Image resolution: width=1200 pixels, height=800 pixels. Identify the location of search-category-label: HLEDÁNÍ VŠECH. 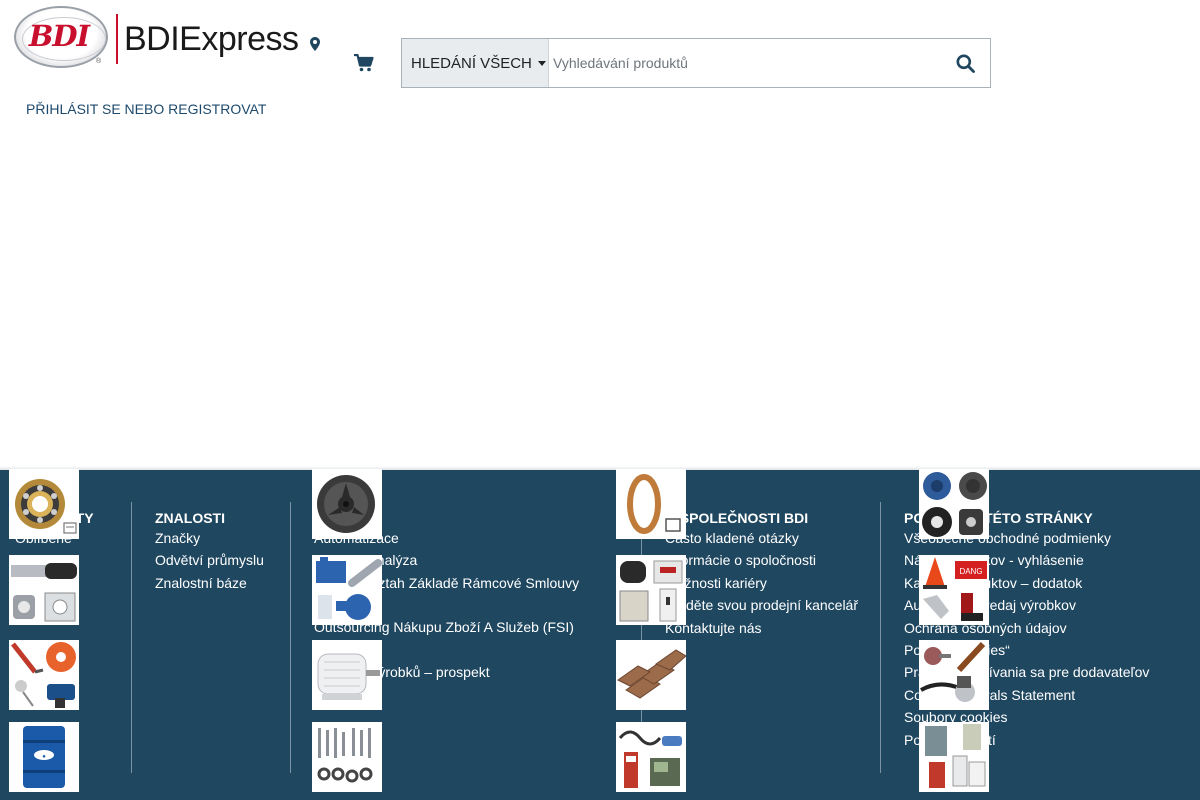
(471, 63).